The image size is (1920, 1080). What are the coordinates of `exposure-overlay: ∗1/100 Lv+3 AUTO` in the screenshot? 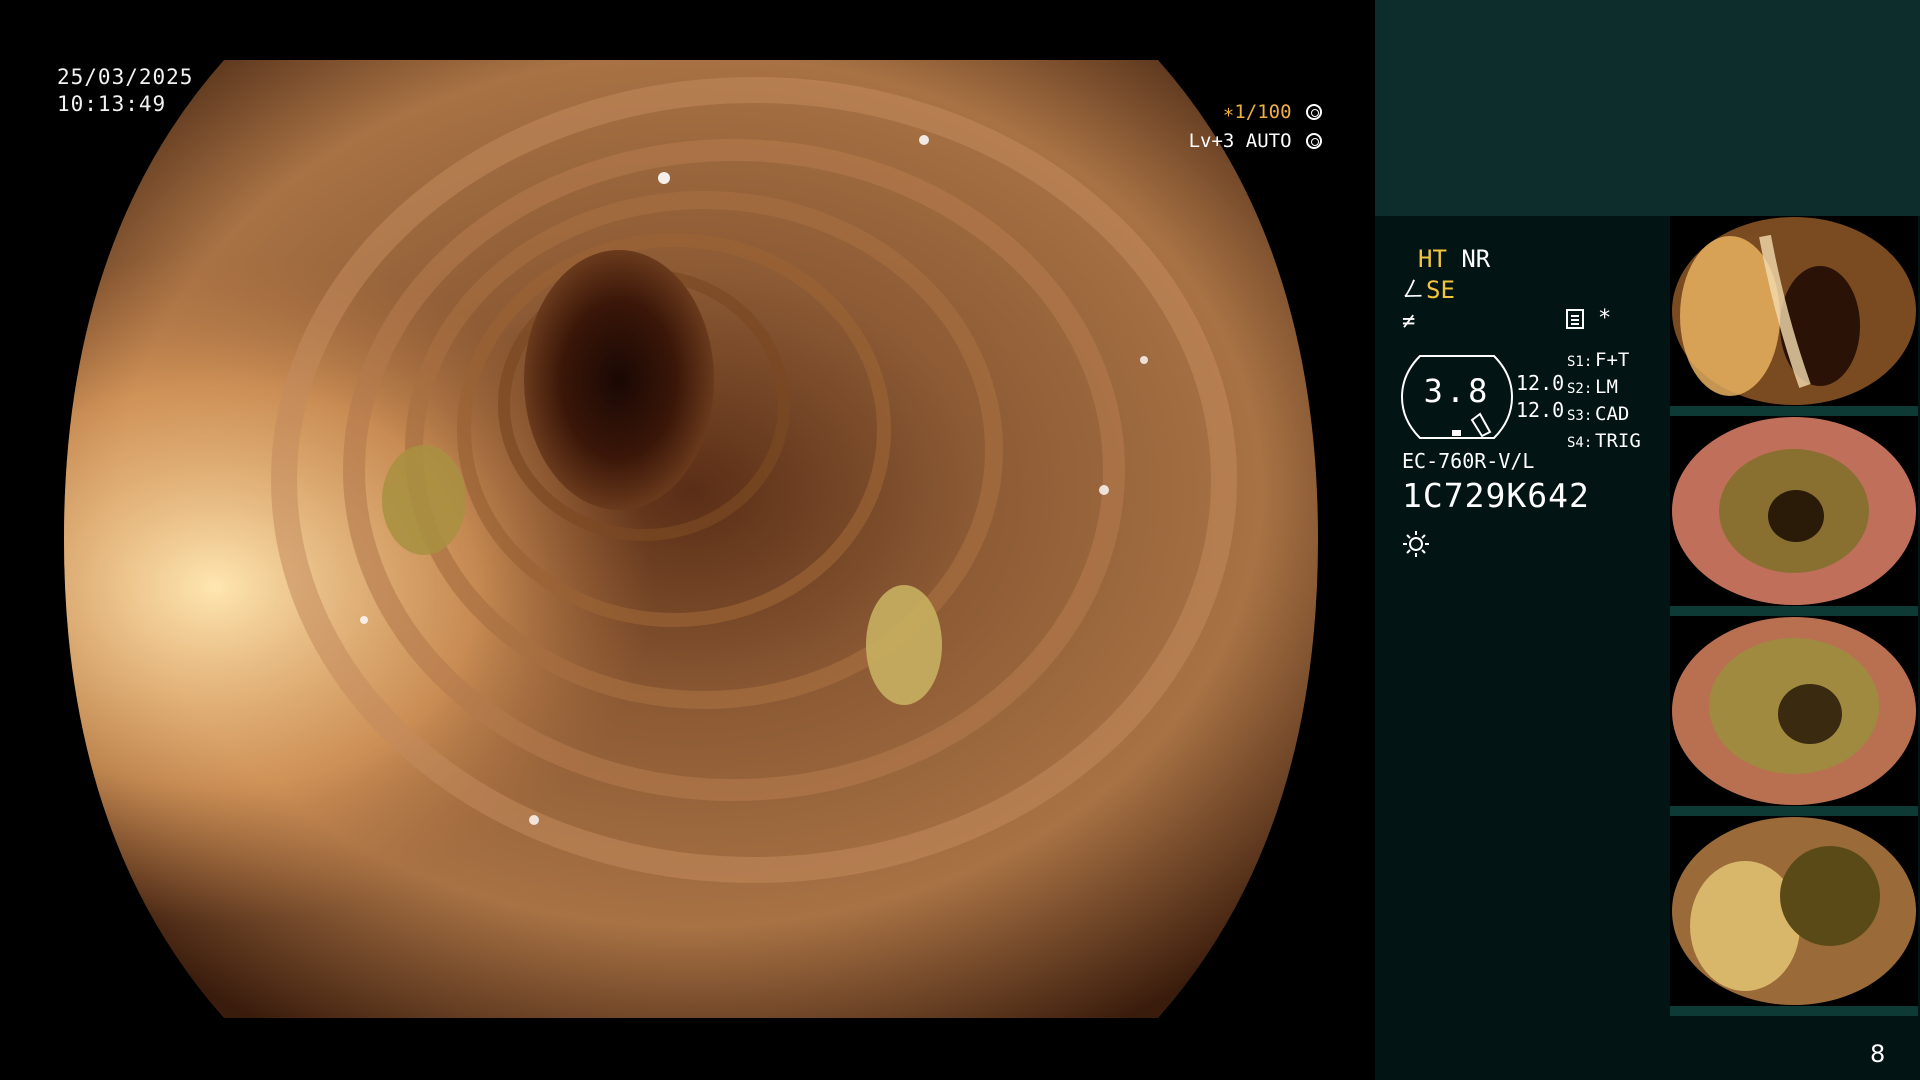 It's located at (1246, 127).